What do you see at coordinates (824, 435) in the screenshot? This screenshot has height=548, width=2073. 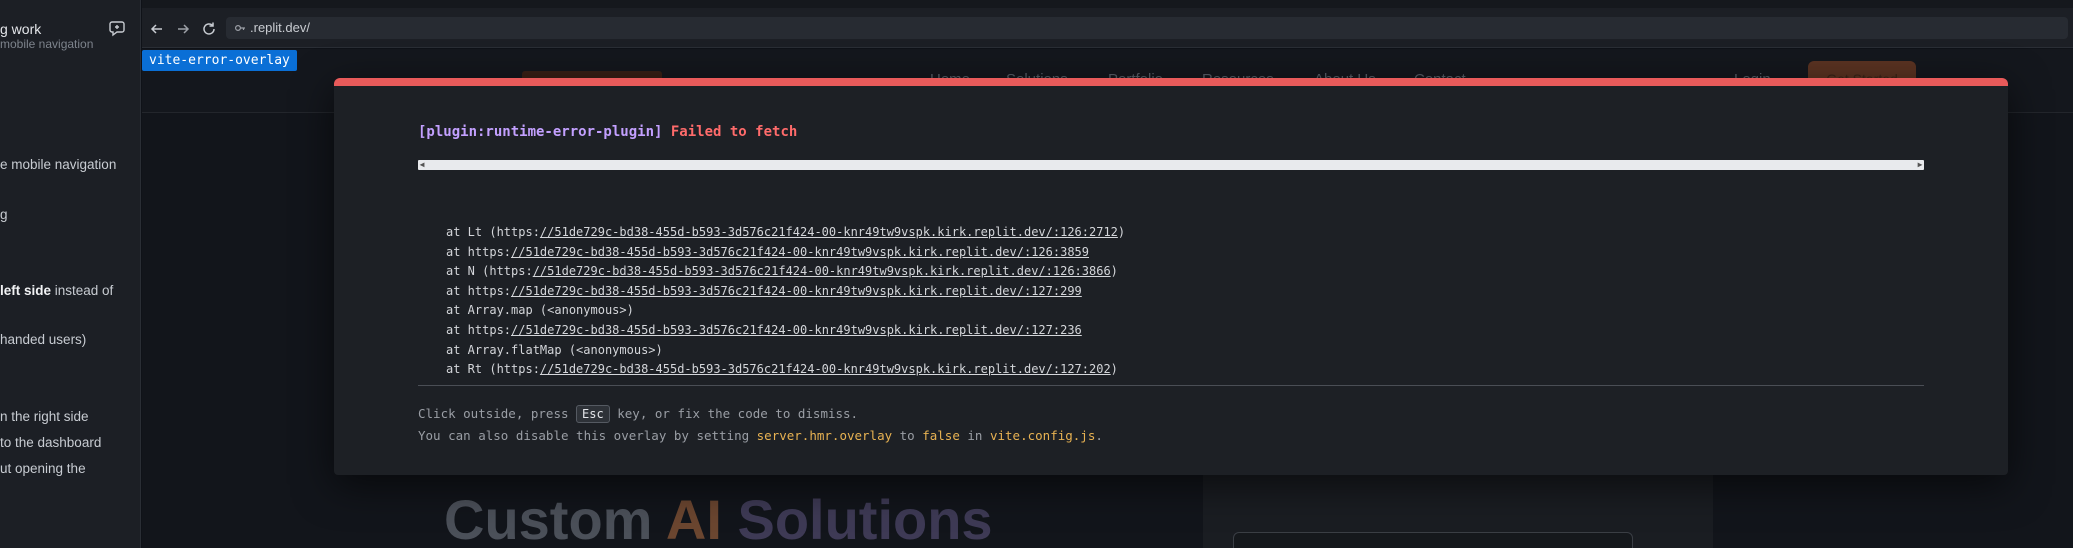 I see `config-key: server.hmr.overlay` at bounding box center [824, 435].